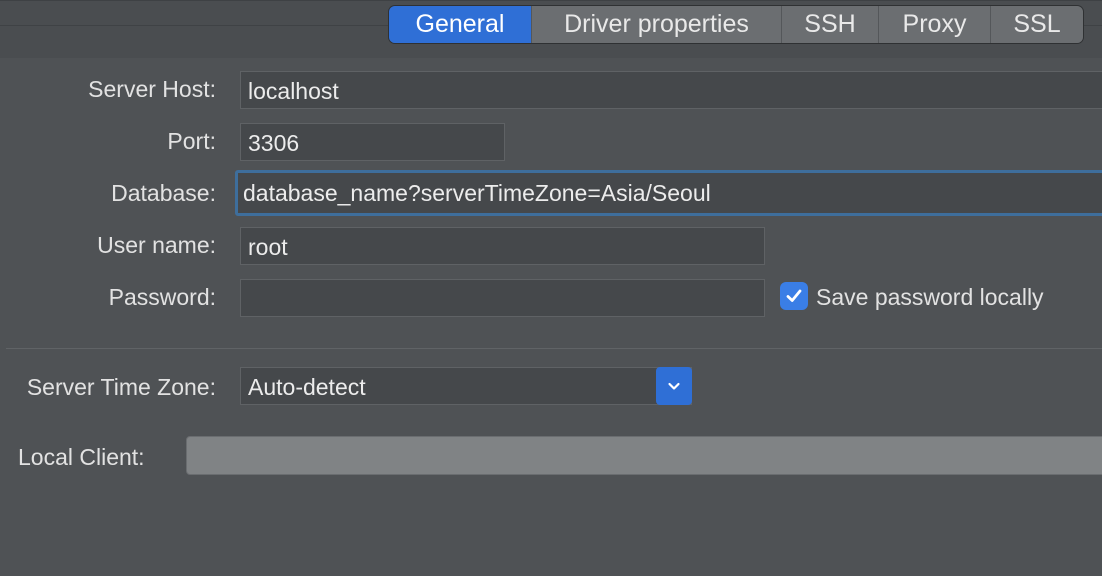 This screenshot has width=1102, height=576. I want to click on local-client-field, so click(644, 455).